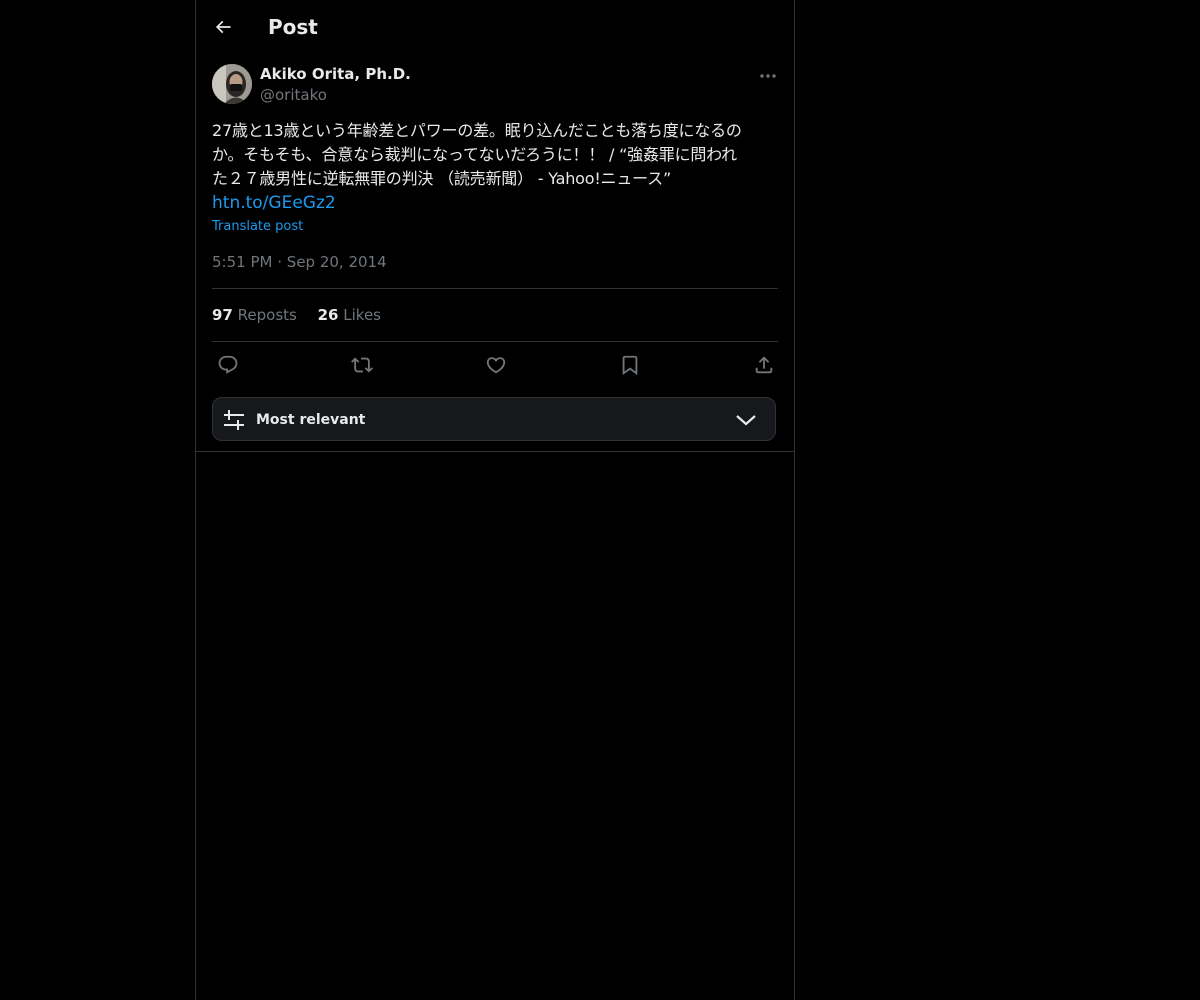  I want to click on share-icon, so click(764, 365).